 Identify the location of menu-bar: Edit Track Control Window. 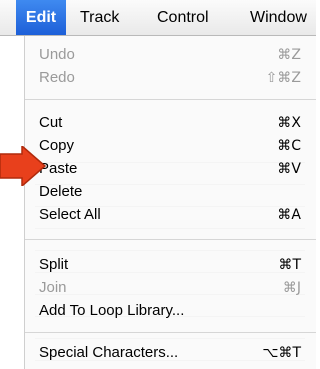
(158, 18).